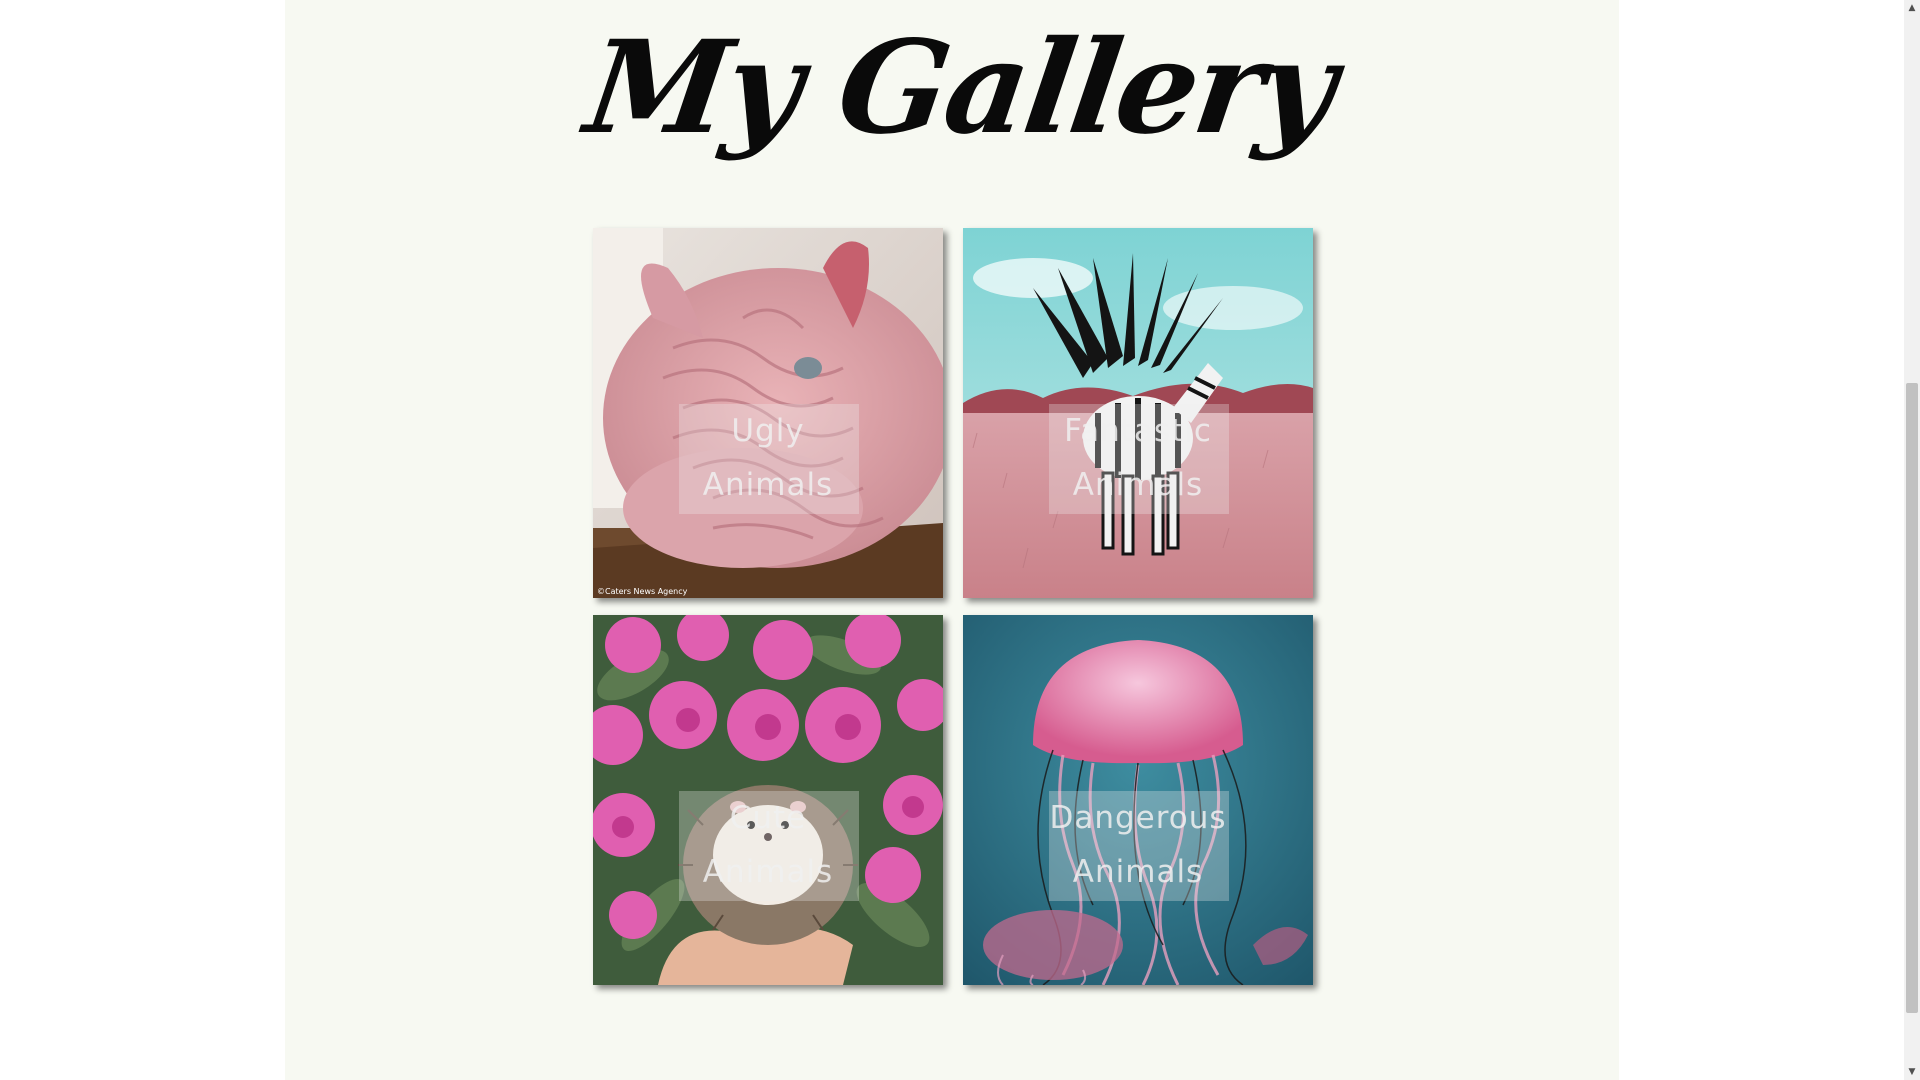 This screenshot has height=1080, width=1920. What do you see at coordinates (768, 458) in the screenshot?
I see `tile-caption: Ugly Animals` at bounding box center [768, 458].